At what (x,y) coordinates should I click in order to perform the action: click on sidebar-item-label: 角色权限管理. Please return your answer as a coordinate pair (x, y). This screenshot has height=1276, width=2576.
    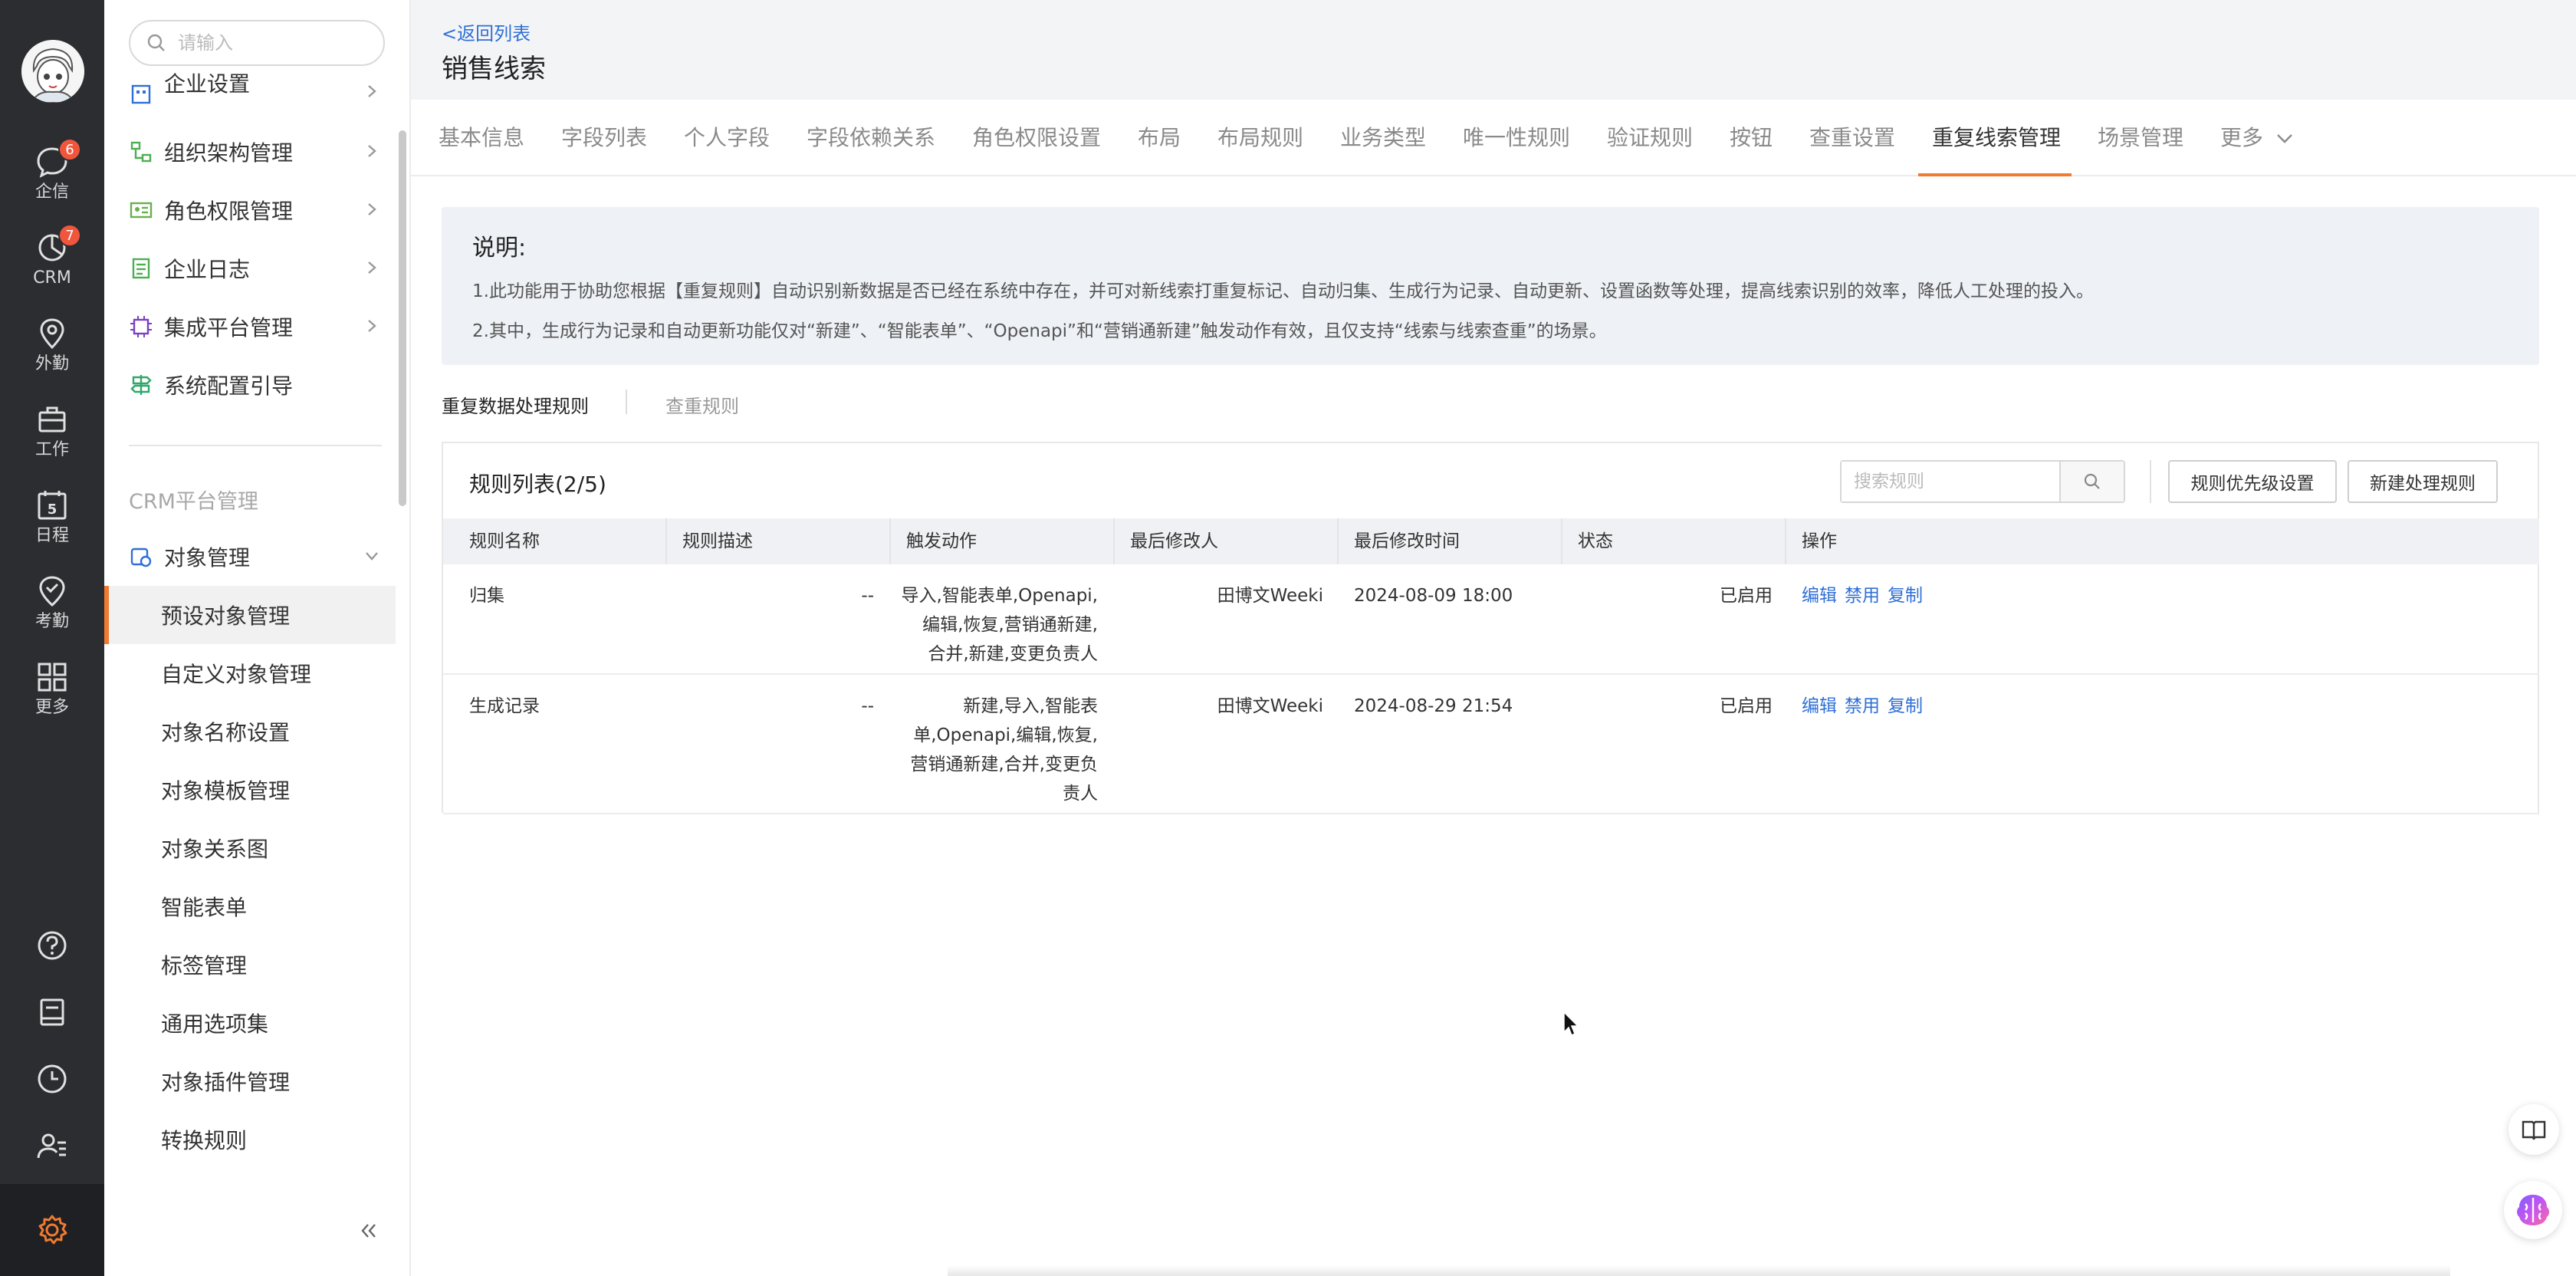
    Looking at the image, I should click on (229, 211).